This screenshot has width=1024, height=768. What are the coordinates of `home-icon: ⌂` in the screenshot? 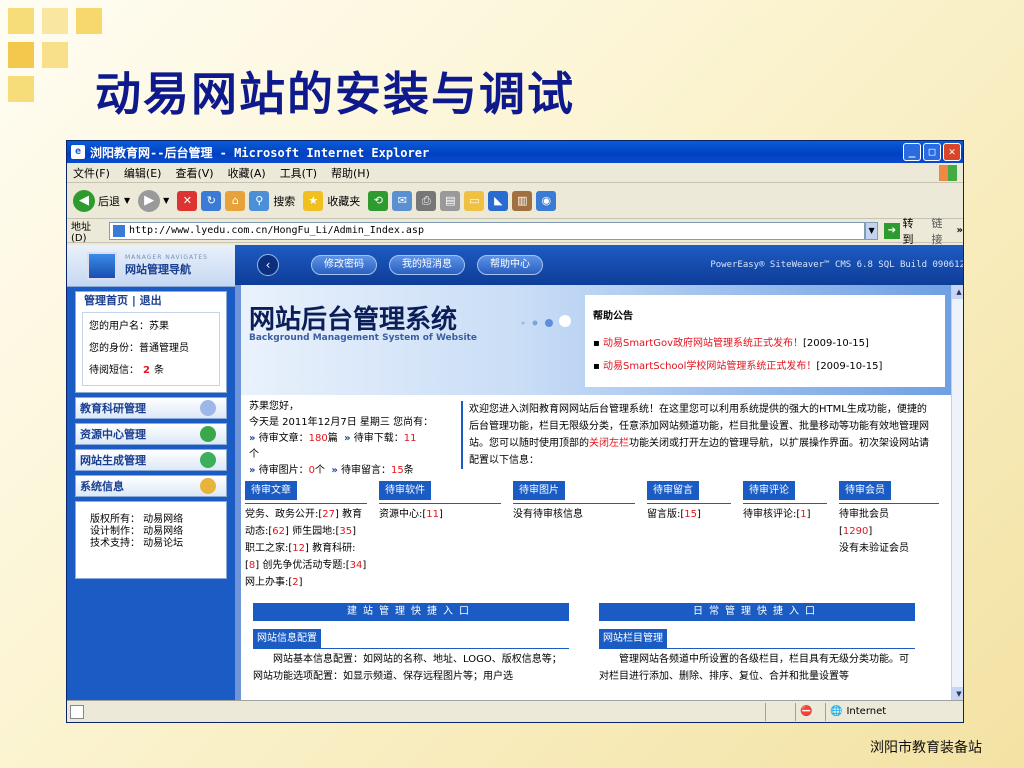 It's located at (235, 200).